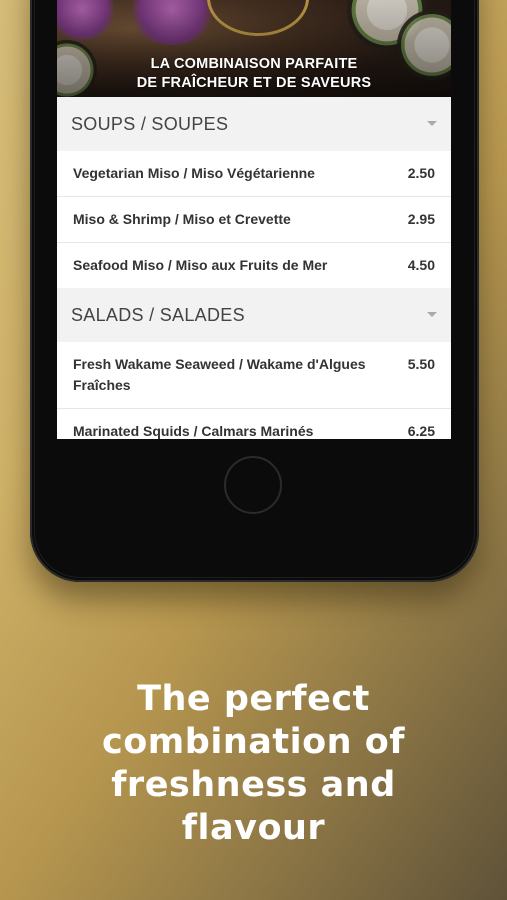  What do you see at coordinates (253, 742) in the screenshot?
I see `tagline-line: combination of` at bounding box center [253, 742].